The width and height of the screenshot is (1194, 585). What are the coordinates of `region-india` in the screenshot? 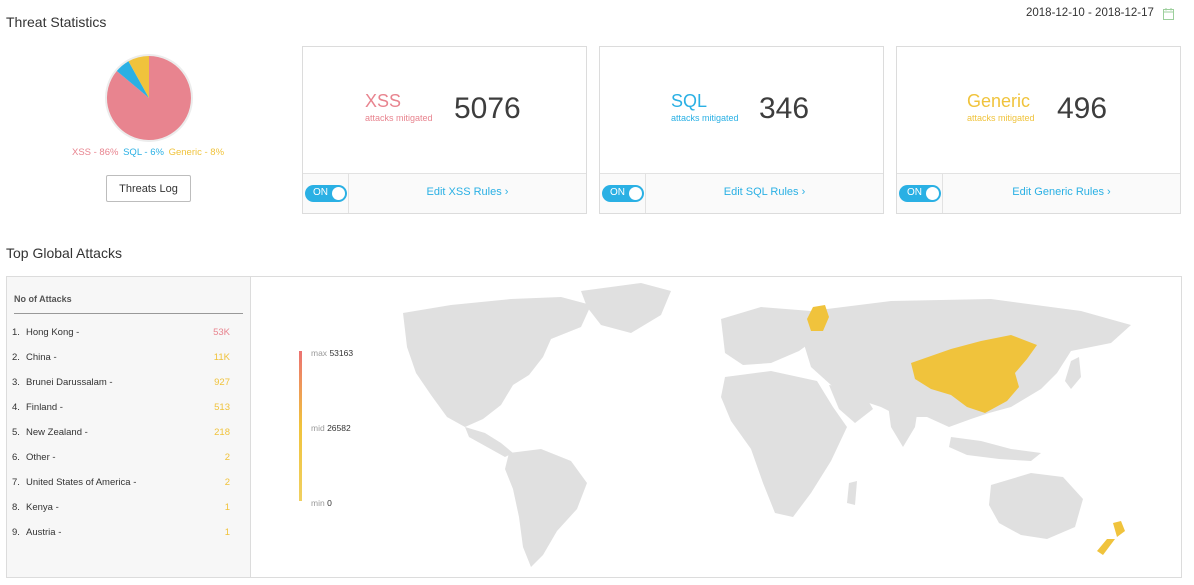 It's located at (903, 422).